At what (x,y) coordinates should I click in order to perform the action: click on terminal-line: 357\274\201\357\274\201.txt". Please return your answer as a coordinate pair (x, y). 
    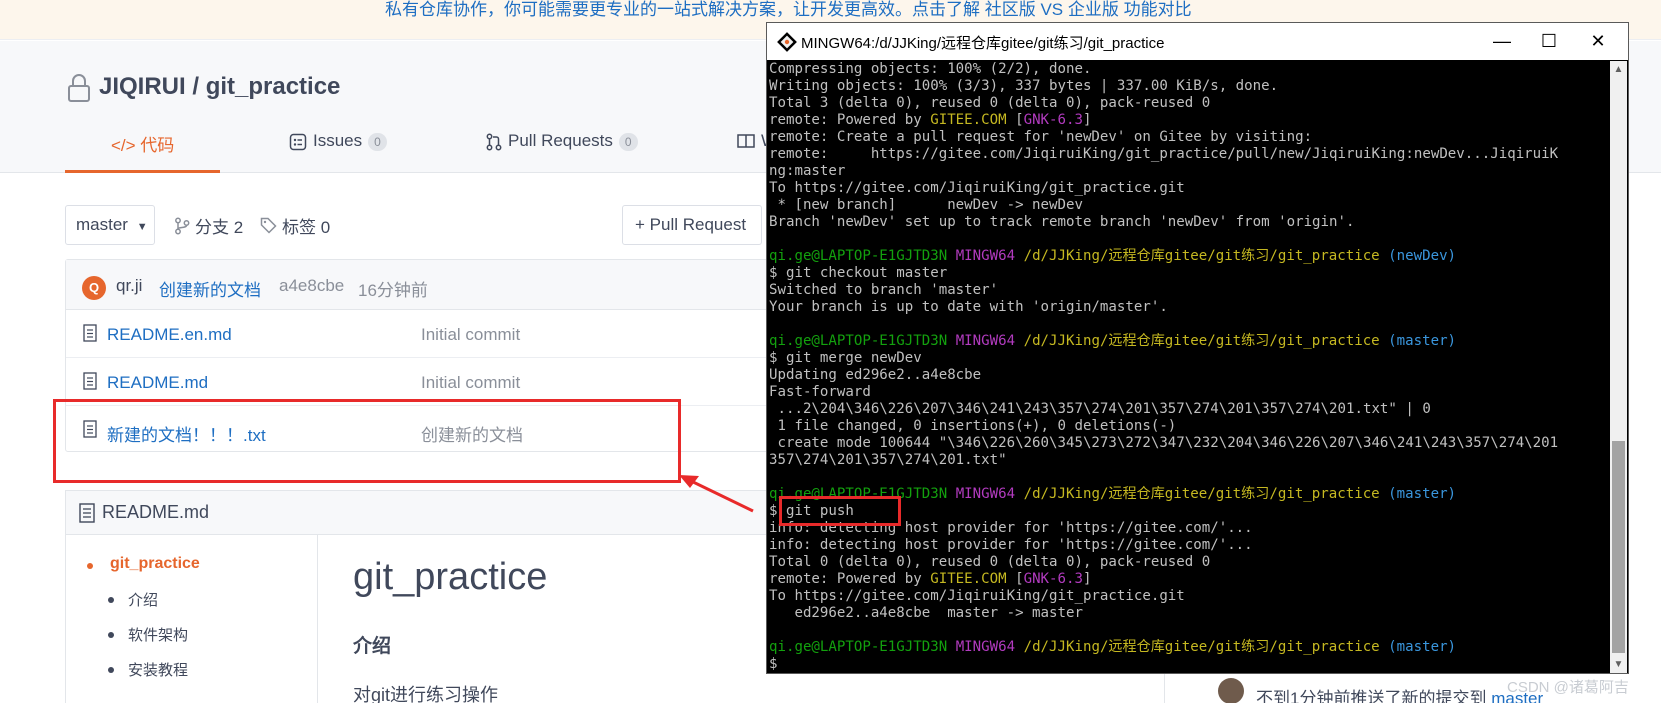
    Looking at the image, I should click on (1189, 460).